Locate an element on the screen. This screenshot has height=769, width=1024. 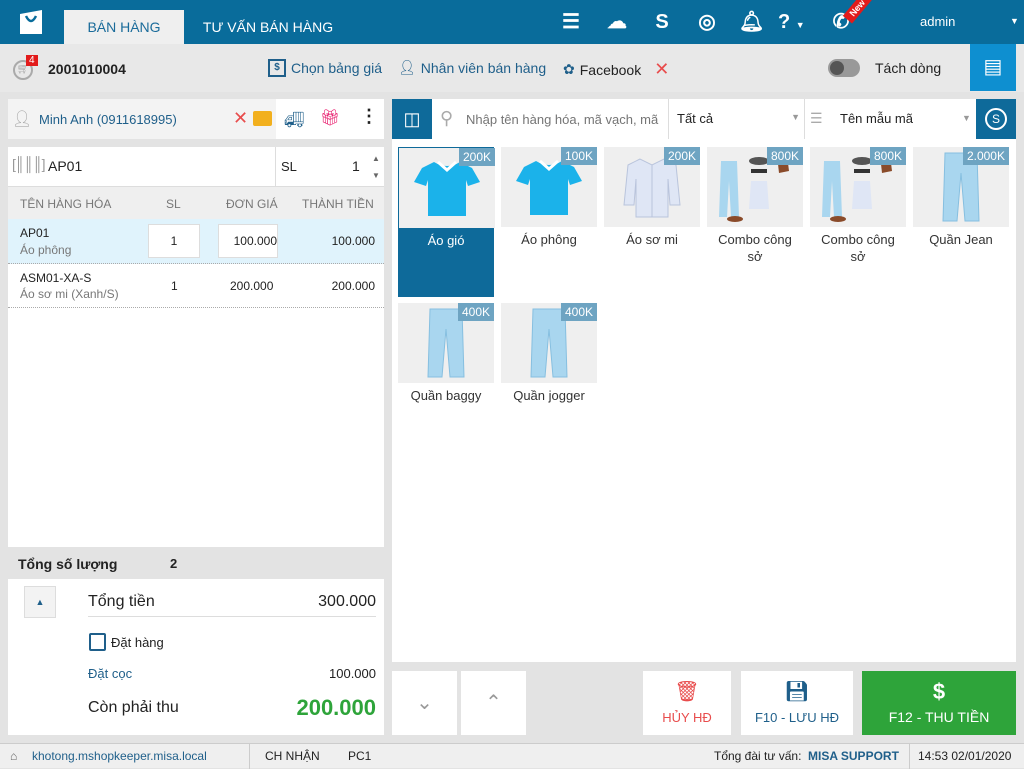
staff-button: 👤︎ Nhân viên bán hàng is located at coordinates (472, 67).